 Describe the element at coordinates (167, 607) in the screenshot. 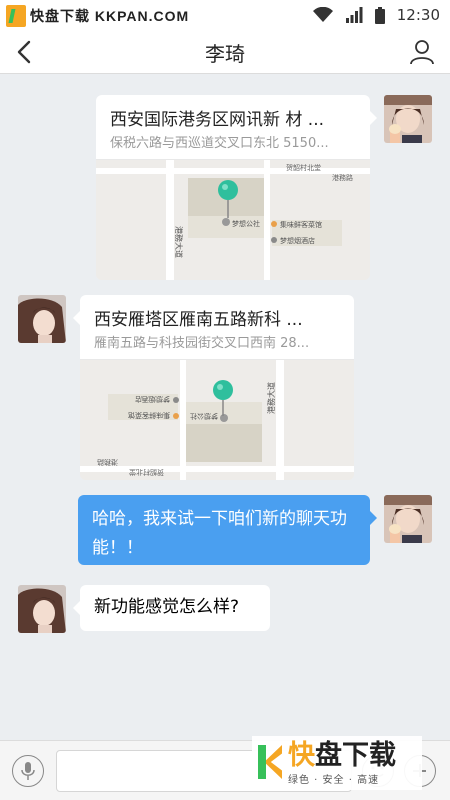

I see `message-text: 新功能感觉怎么样?` at that location.